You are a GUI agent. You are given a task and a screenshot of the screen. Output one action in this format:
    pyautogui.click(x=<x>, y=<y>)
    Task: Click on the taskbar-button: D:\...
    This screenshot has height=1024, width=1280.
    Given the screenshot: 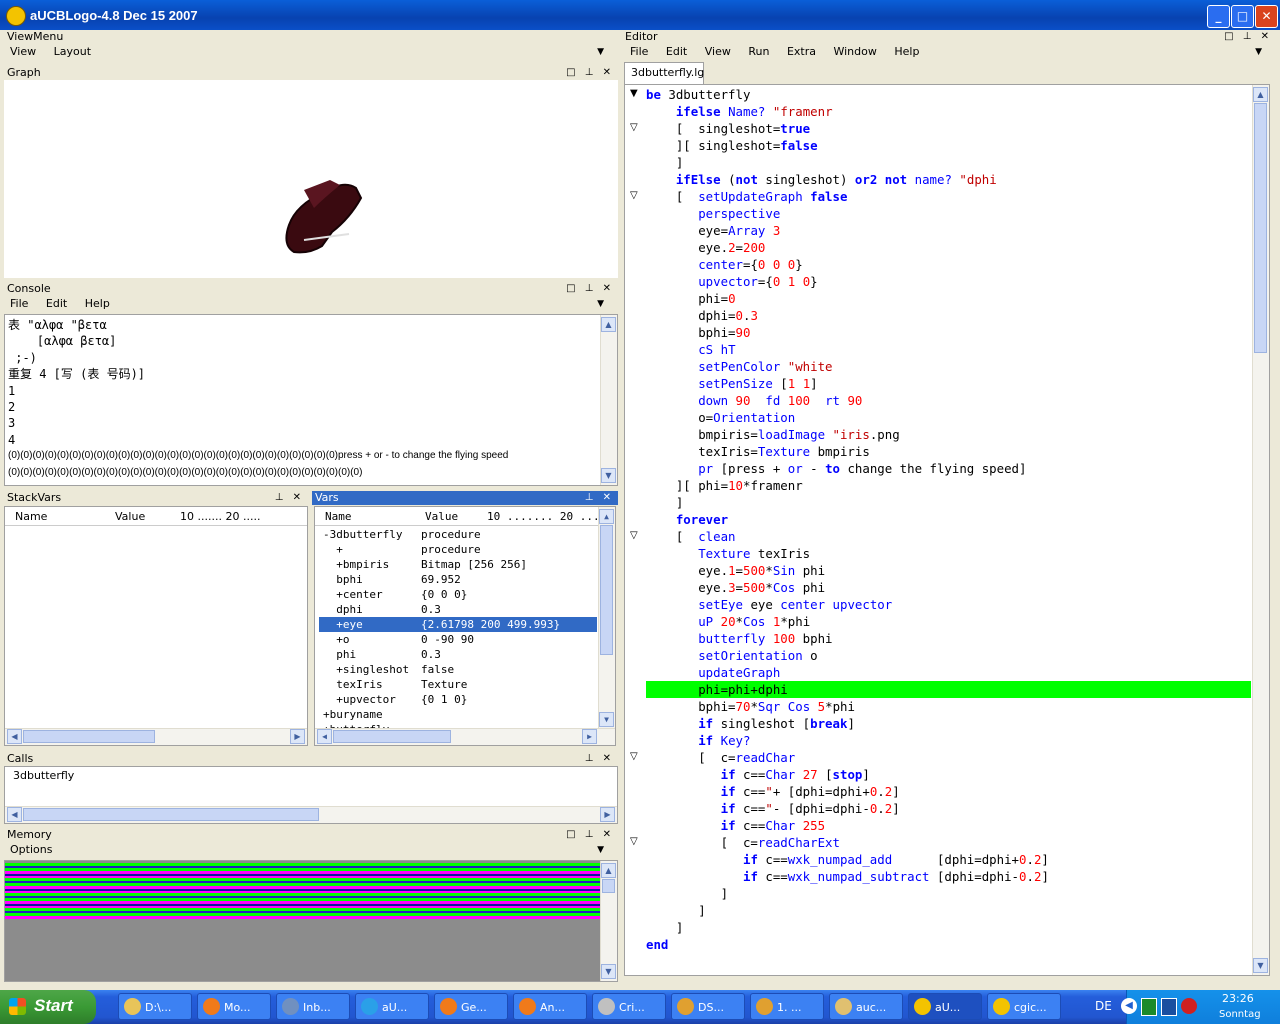 What is the action you would take?
    pyautogui.click(x=155, y=1006)
    